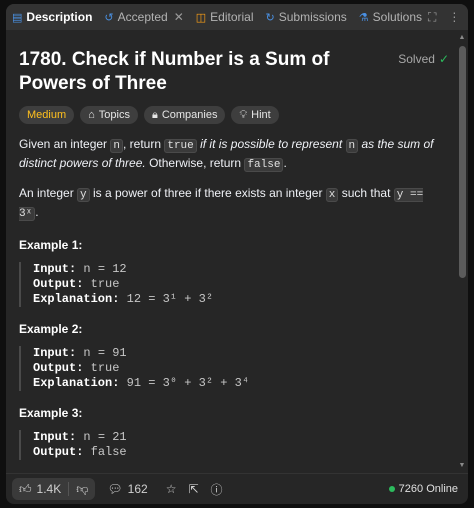  I want to click on example-3-block: Input: n = 21 Output: false, so click(236, 445).